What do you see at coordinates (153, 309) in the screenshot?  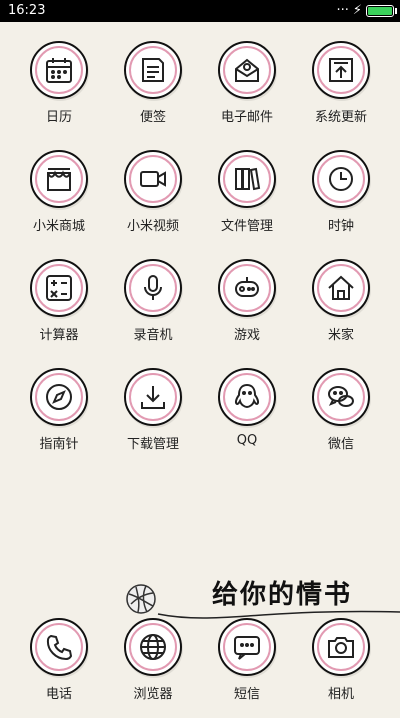 I see `app-recorder: 录音机` at bounding box center [153, 309].